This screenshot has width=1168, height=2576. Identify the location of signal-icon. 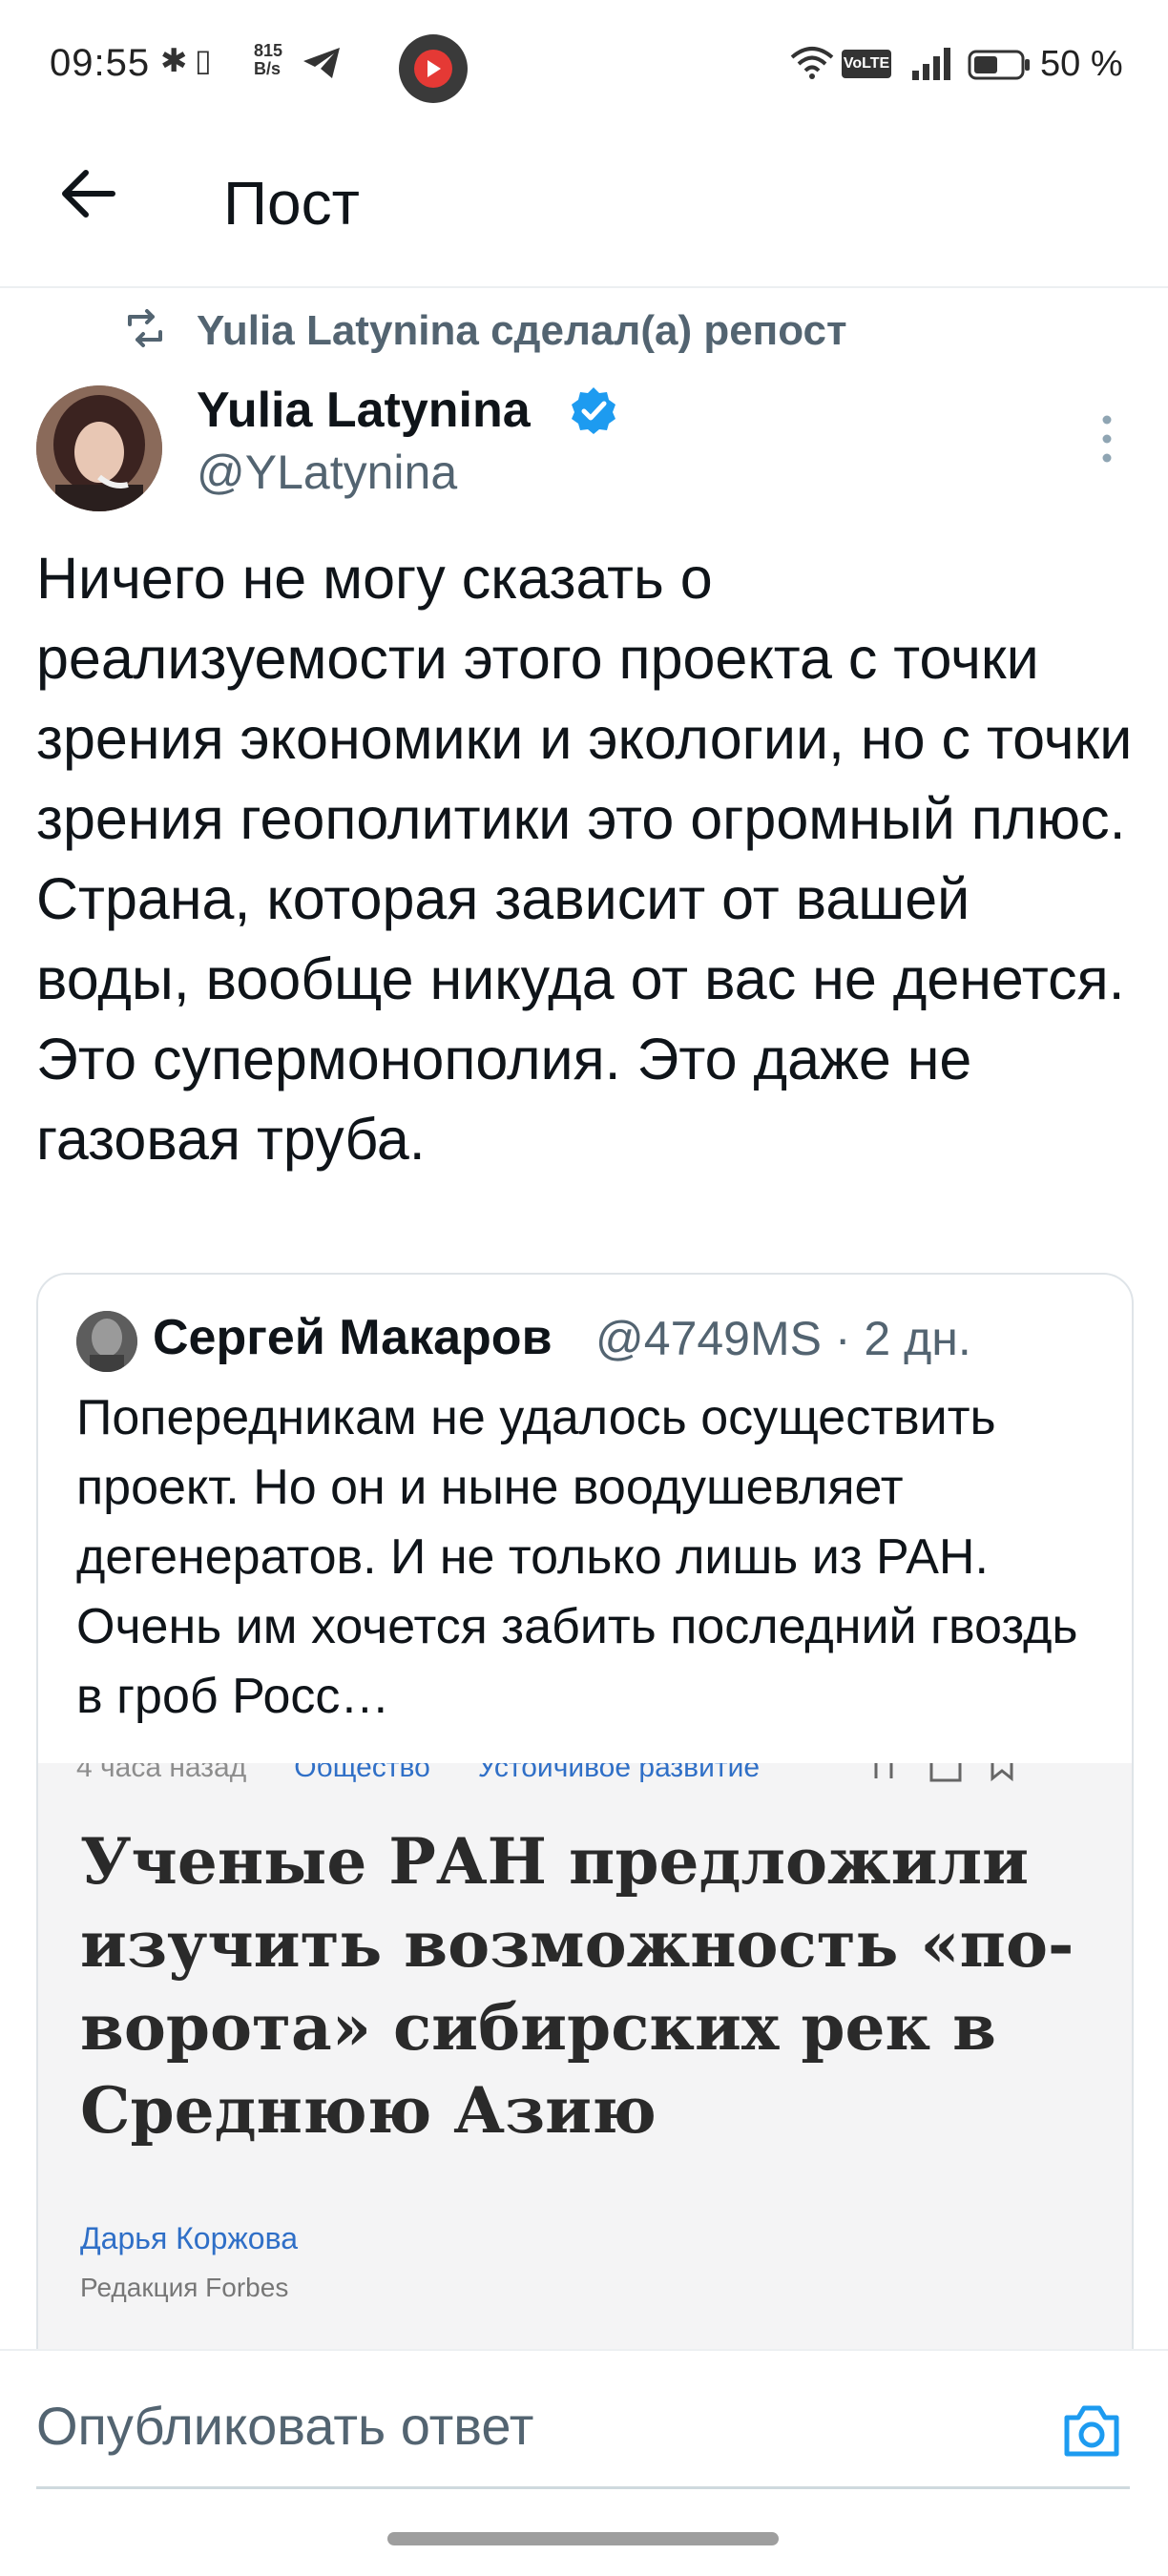
(932, 63).